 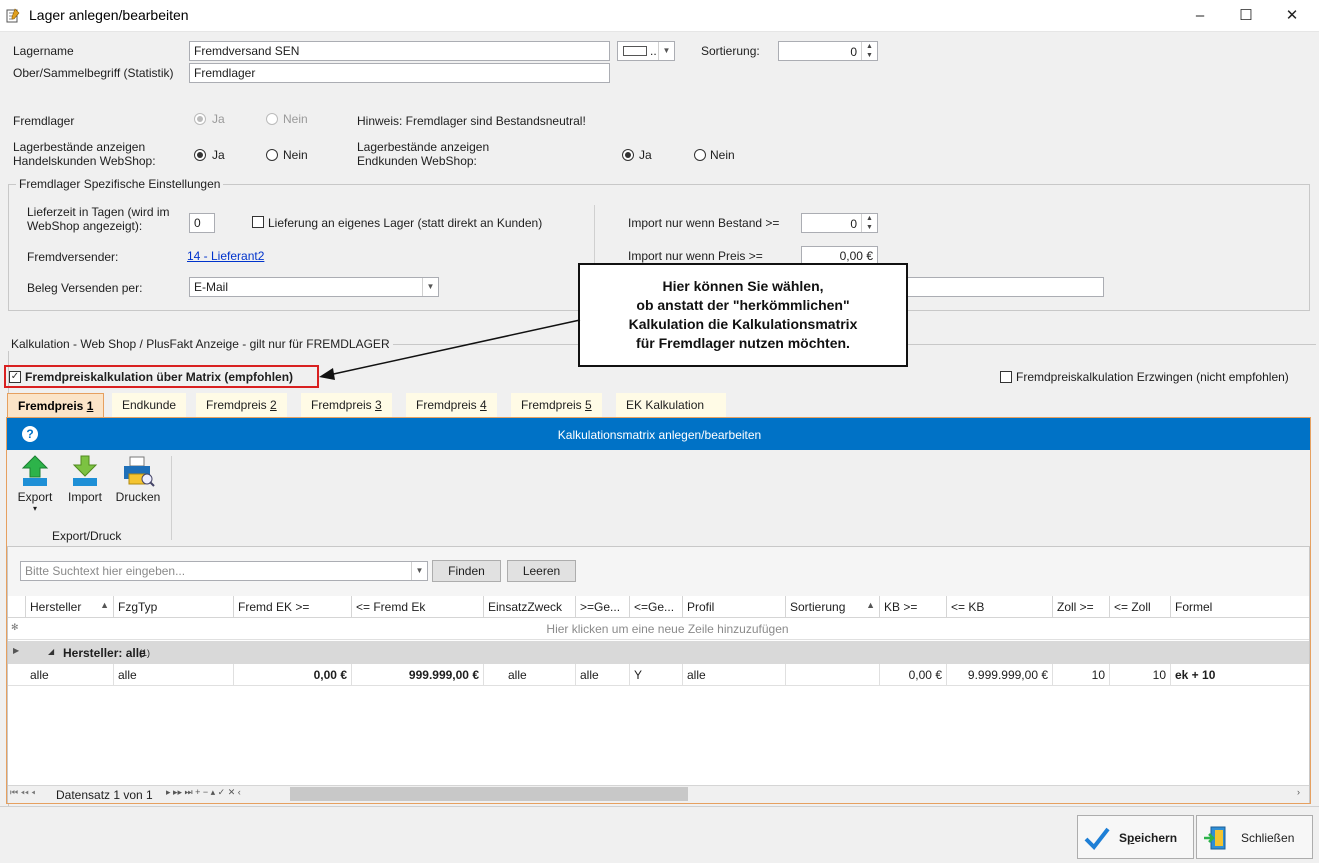 What do you see at coordinates (997, 287) in the screenshot?
I see `extra-input` at bounding box center [997, 287].